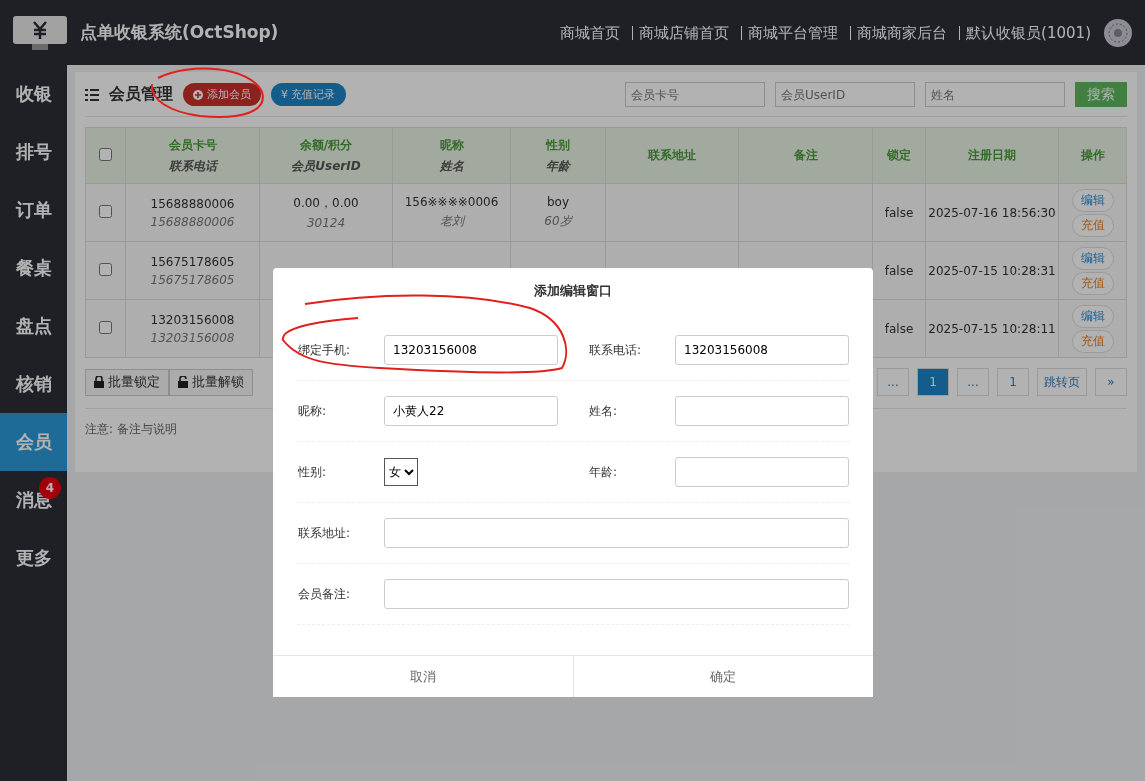  Describe the element at coordinates (127, 382) in the screenshot. I see `batch-lock-button: 批量锁定` at that location.